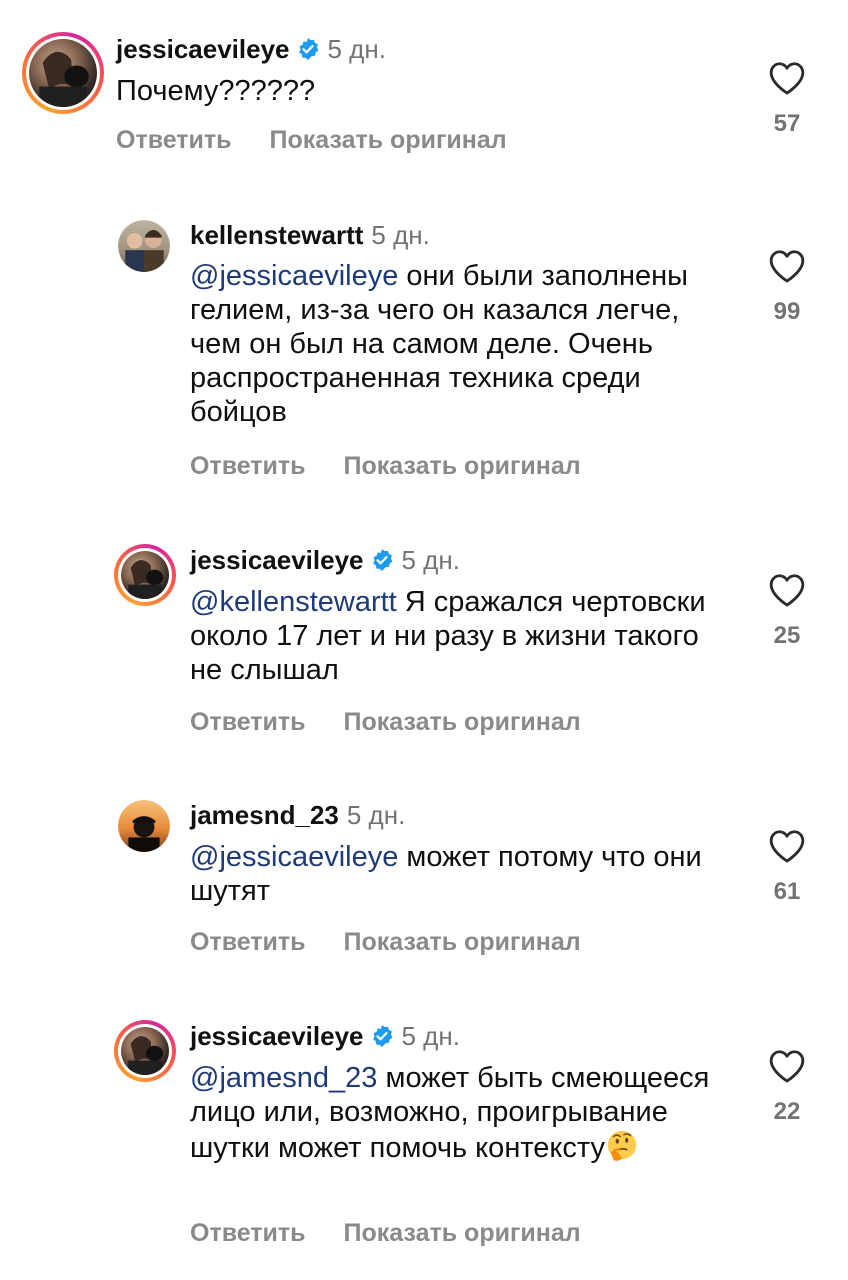 The width and height of the screenshot is (848, 1280). I want to click on like-count: 57, so click(787, 123).